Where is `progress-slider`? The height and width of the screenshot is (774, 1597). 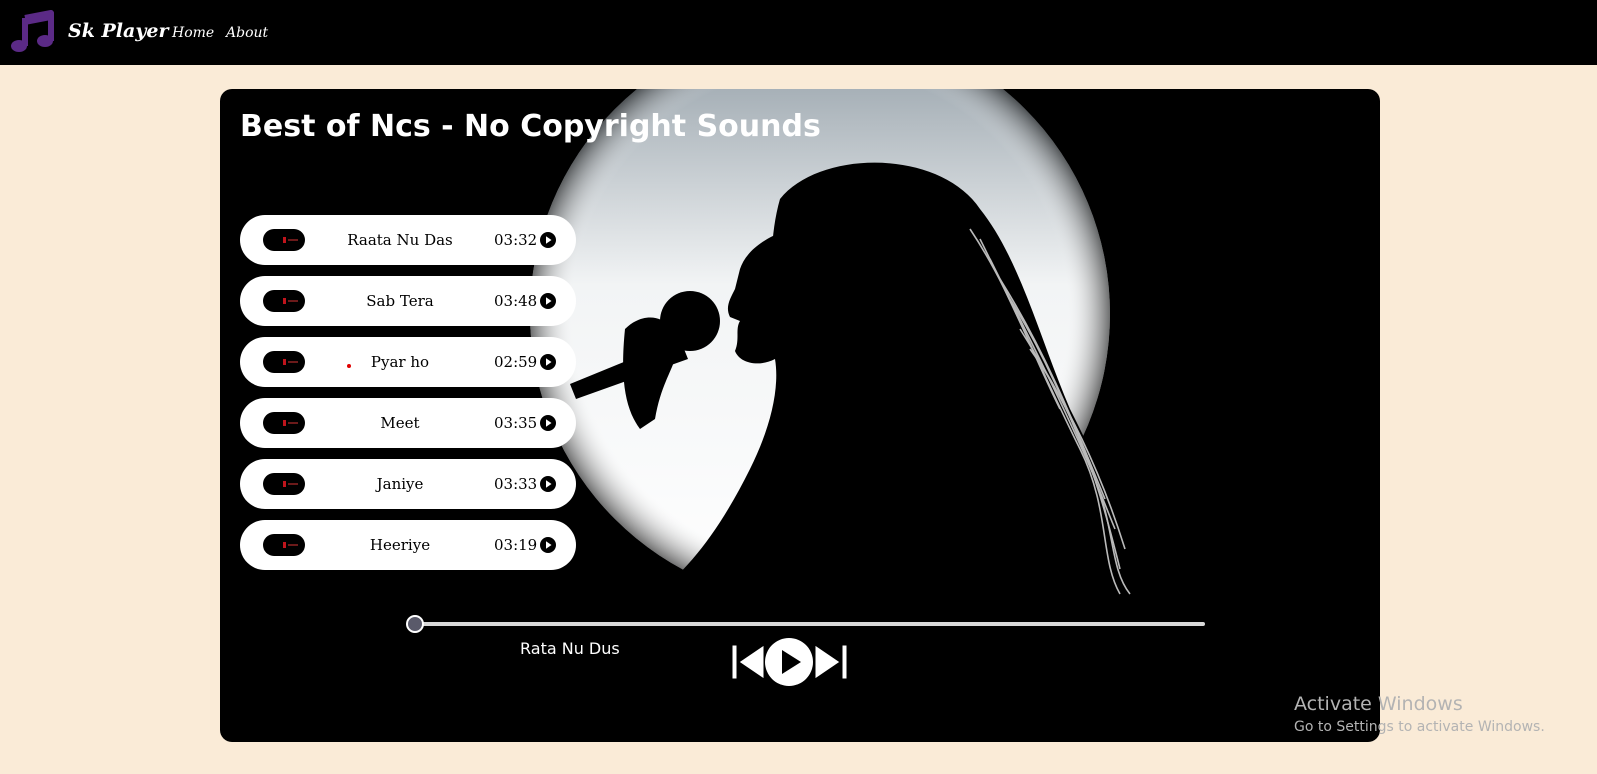 progress-slider is located at coordinates (805, 624).